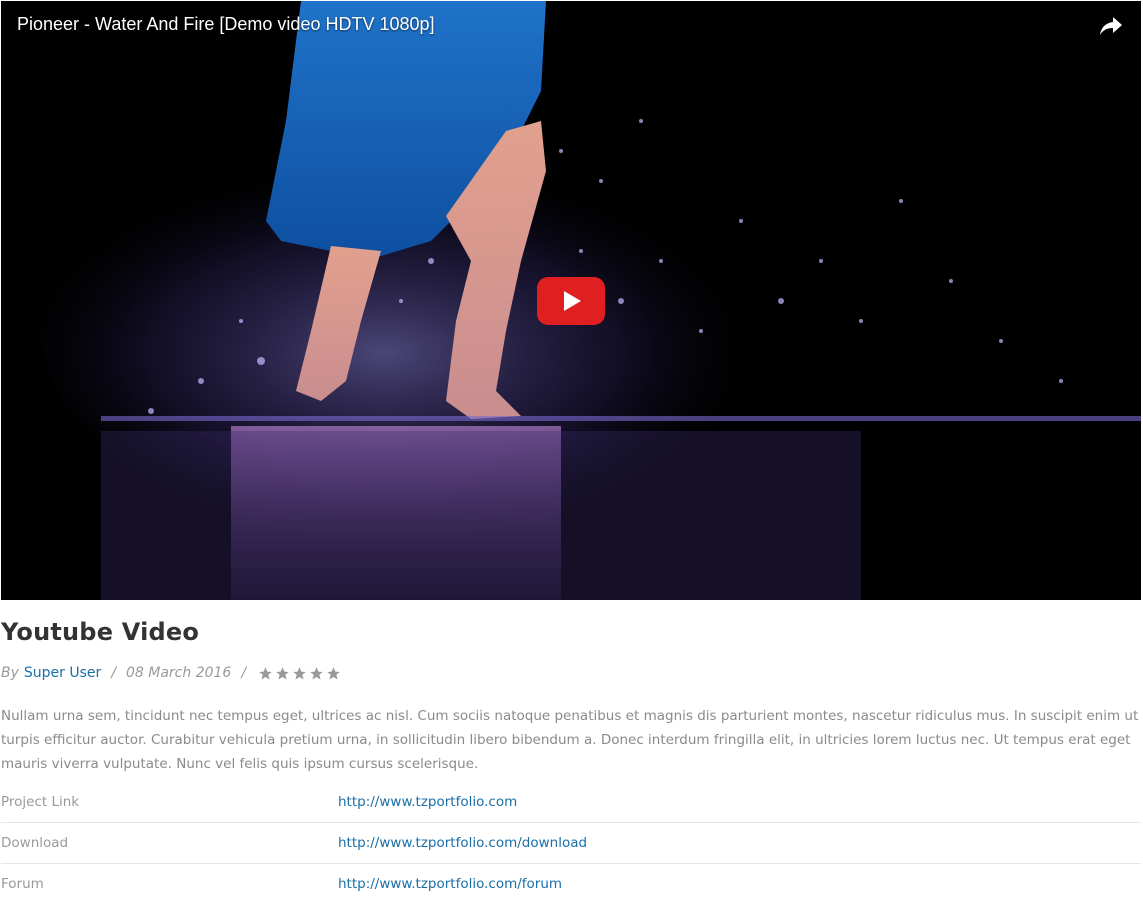 The width and height of the screenshot is (1143, 903). Describe the element at coordinates (427, 802) in the screenshot. I see `project-link: http://www.tzportfolio.com` at that location.